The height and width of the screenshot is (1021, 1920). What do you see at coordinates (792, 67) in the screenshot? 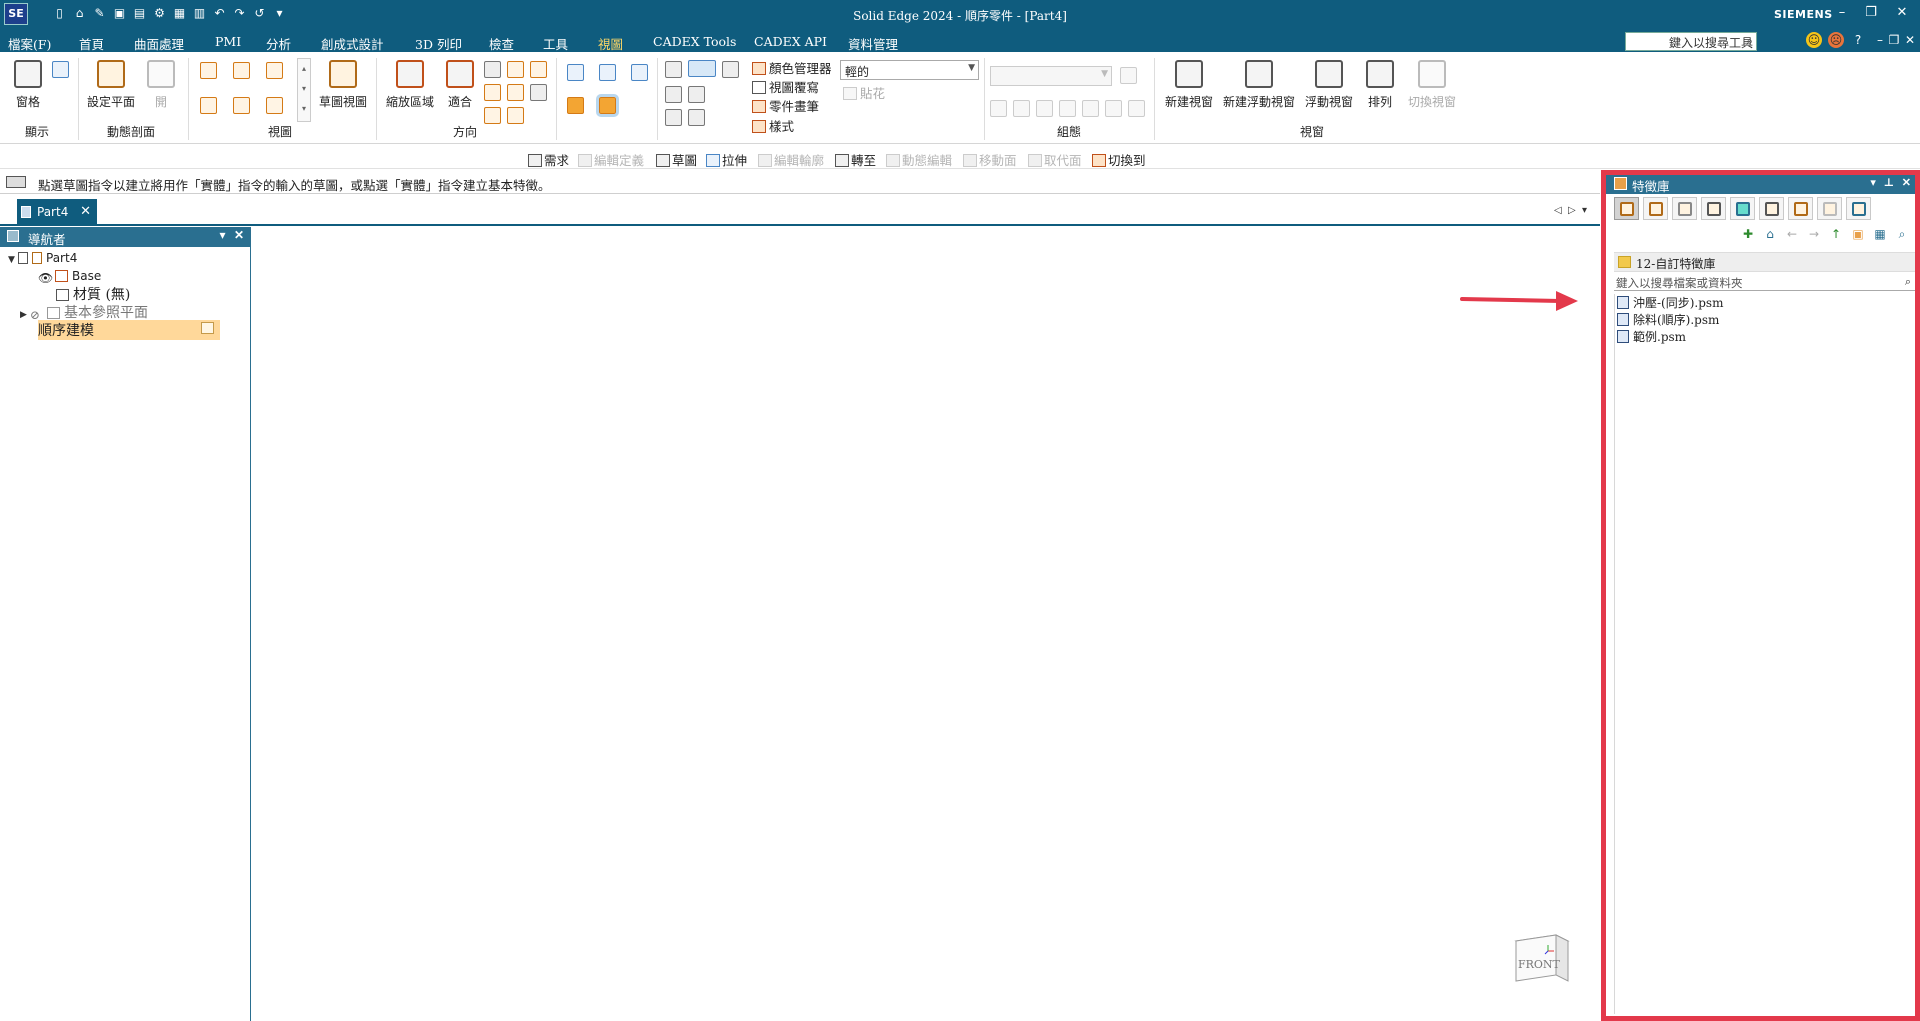
I see `color-manager-button: 顏色管理器` at bounding box center [792, 67].